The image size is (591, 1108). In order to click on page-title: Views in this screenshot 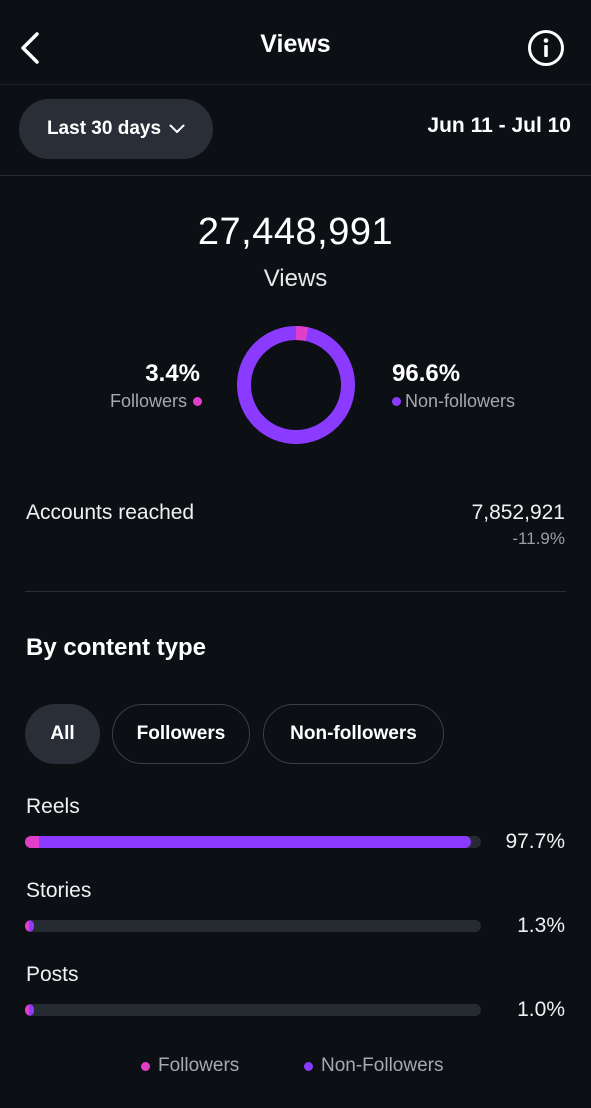, I will do `click(295, 44)`.